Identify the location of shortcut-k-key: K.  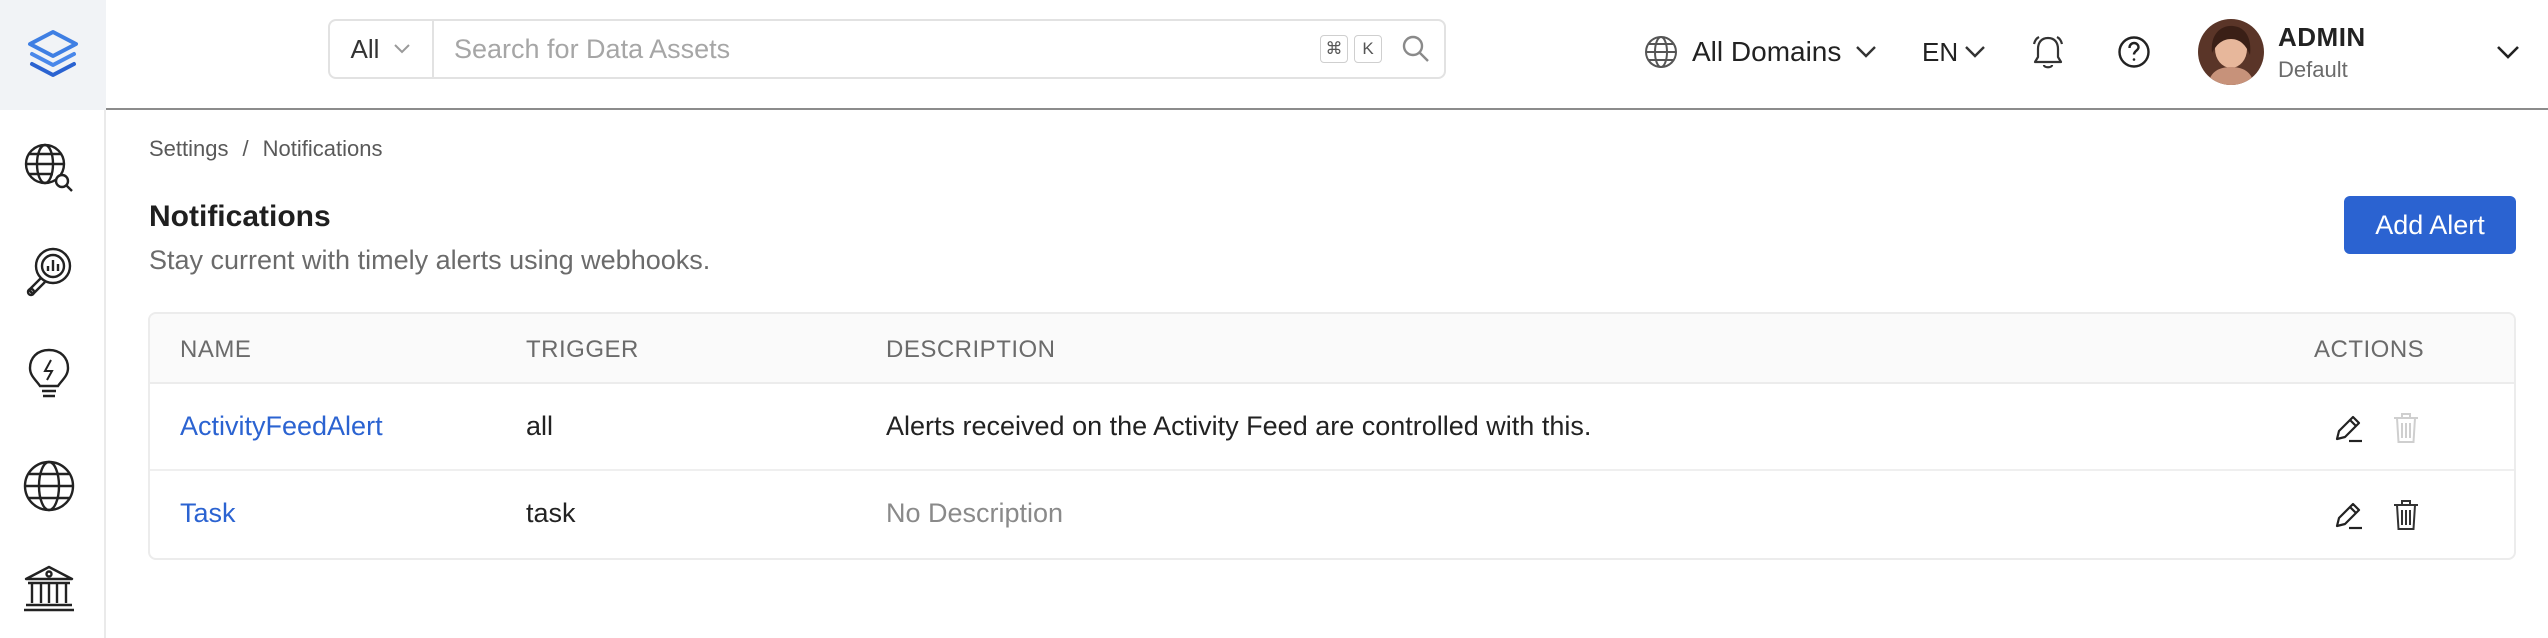
(1368, 49).